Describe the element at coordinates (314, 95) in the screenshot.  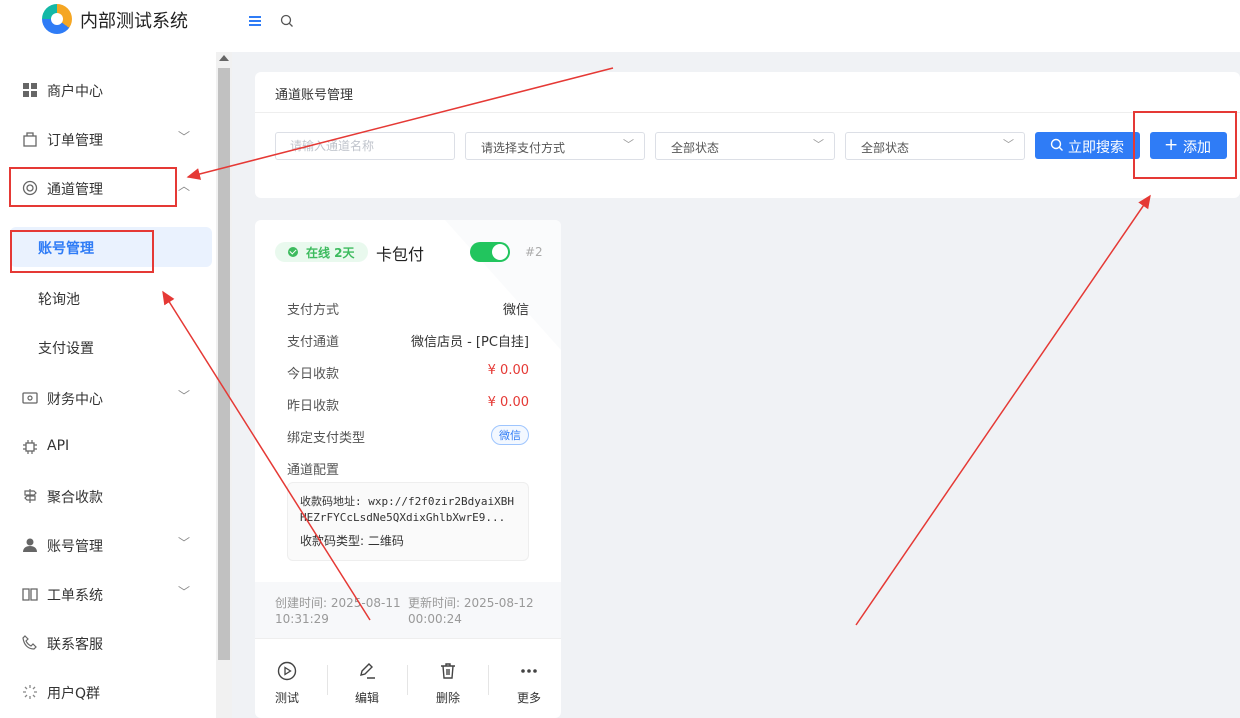
I see `page-title: 通道账号管理` at that location.